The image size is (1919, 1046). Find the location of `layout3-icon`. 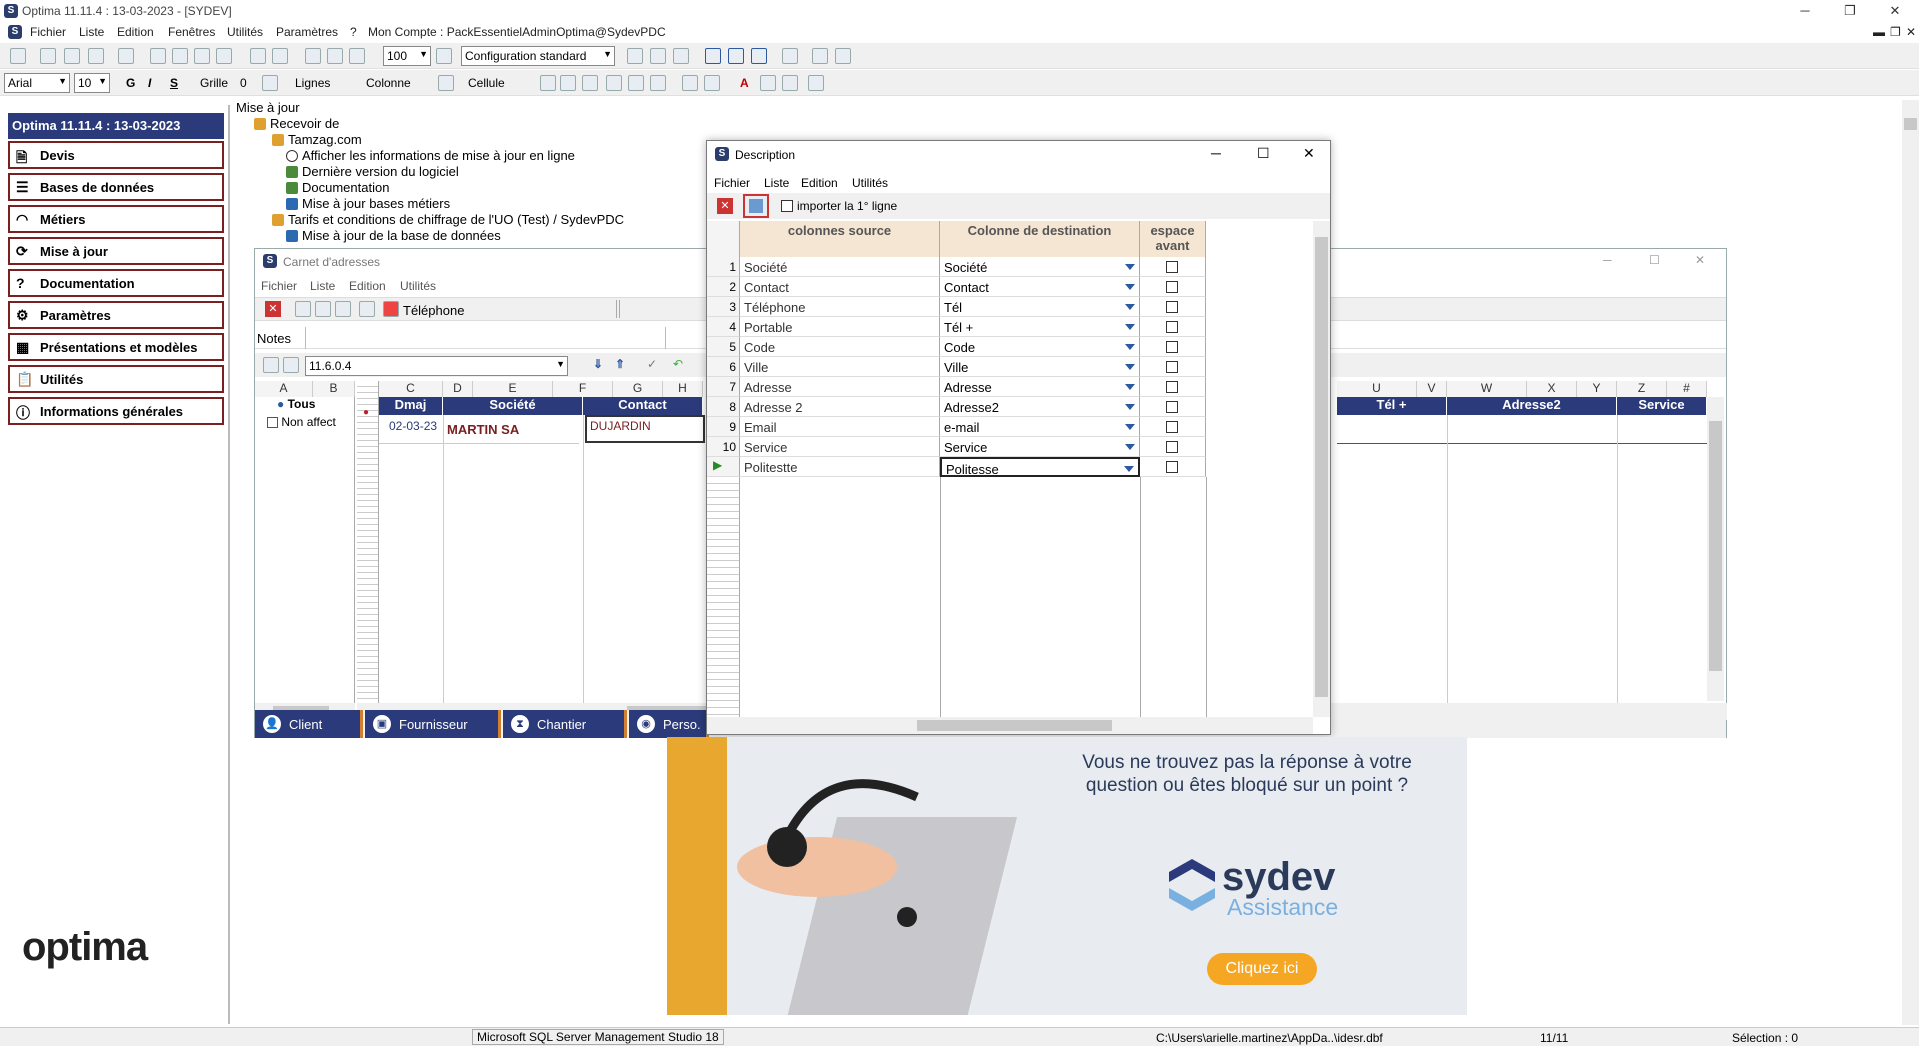

layout3-icon is located at coordinates (681, 56).